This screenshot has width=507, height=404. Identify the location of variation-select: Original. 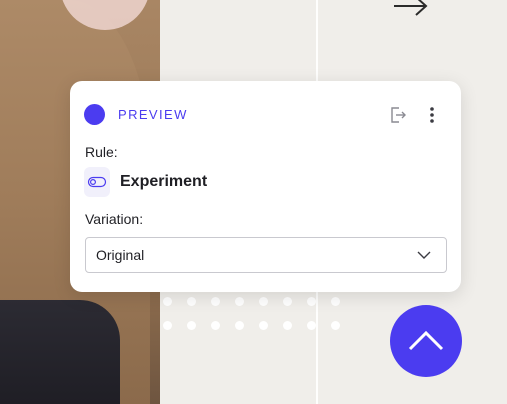
(266, 255).